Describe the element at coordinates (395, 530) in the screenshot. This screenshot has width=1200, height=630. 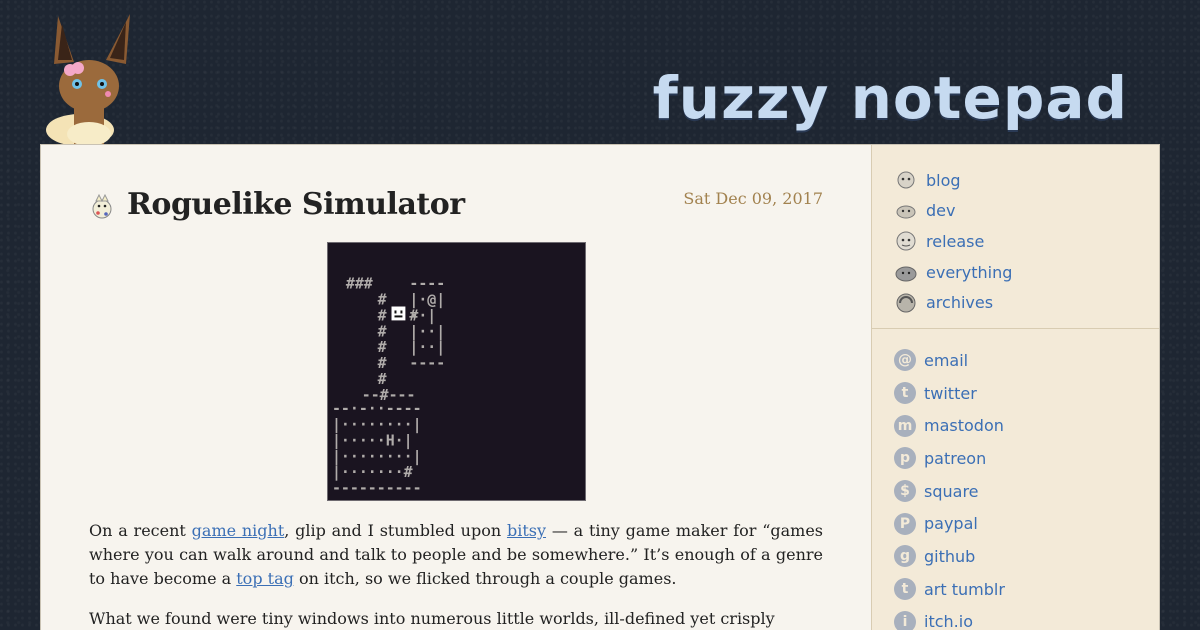
I see `paragraph-text: , glip and I stumbled upon` at that location.